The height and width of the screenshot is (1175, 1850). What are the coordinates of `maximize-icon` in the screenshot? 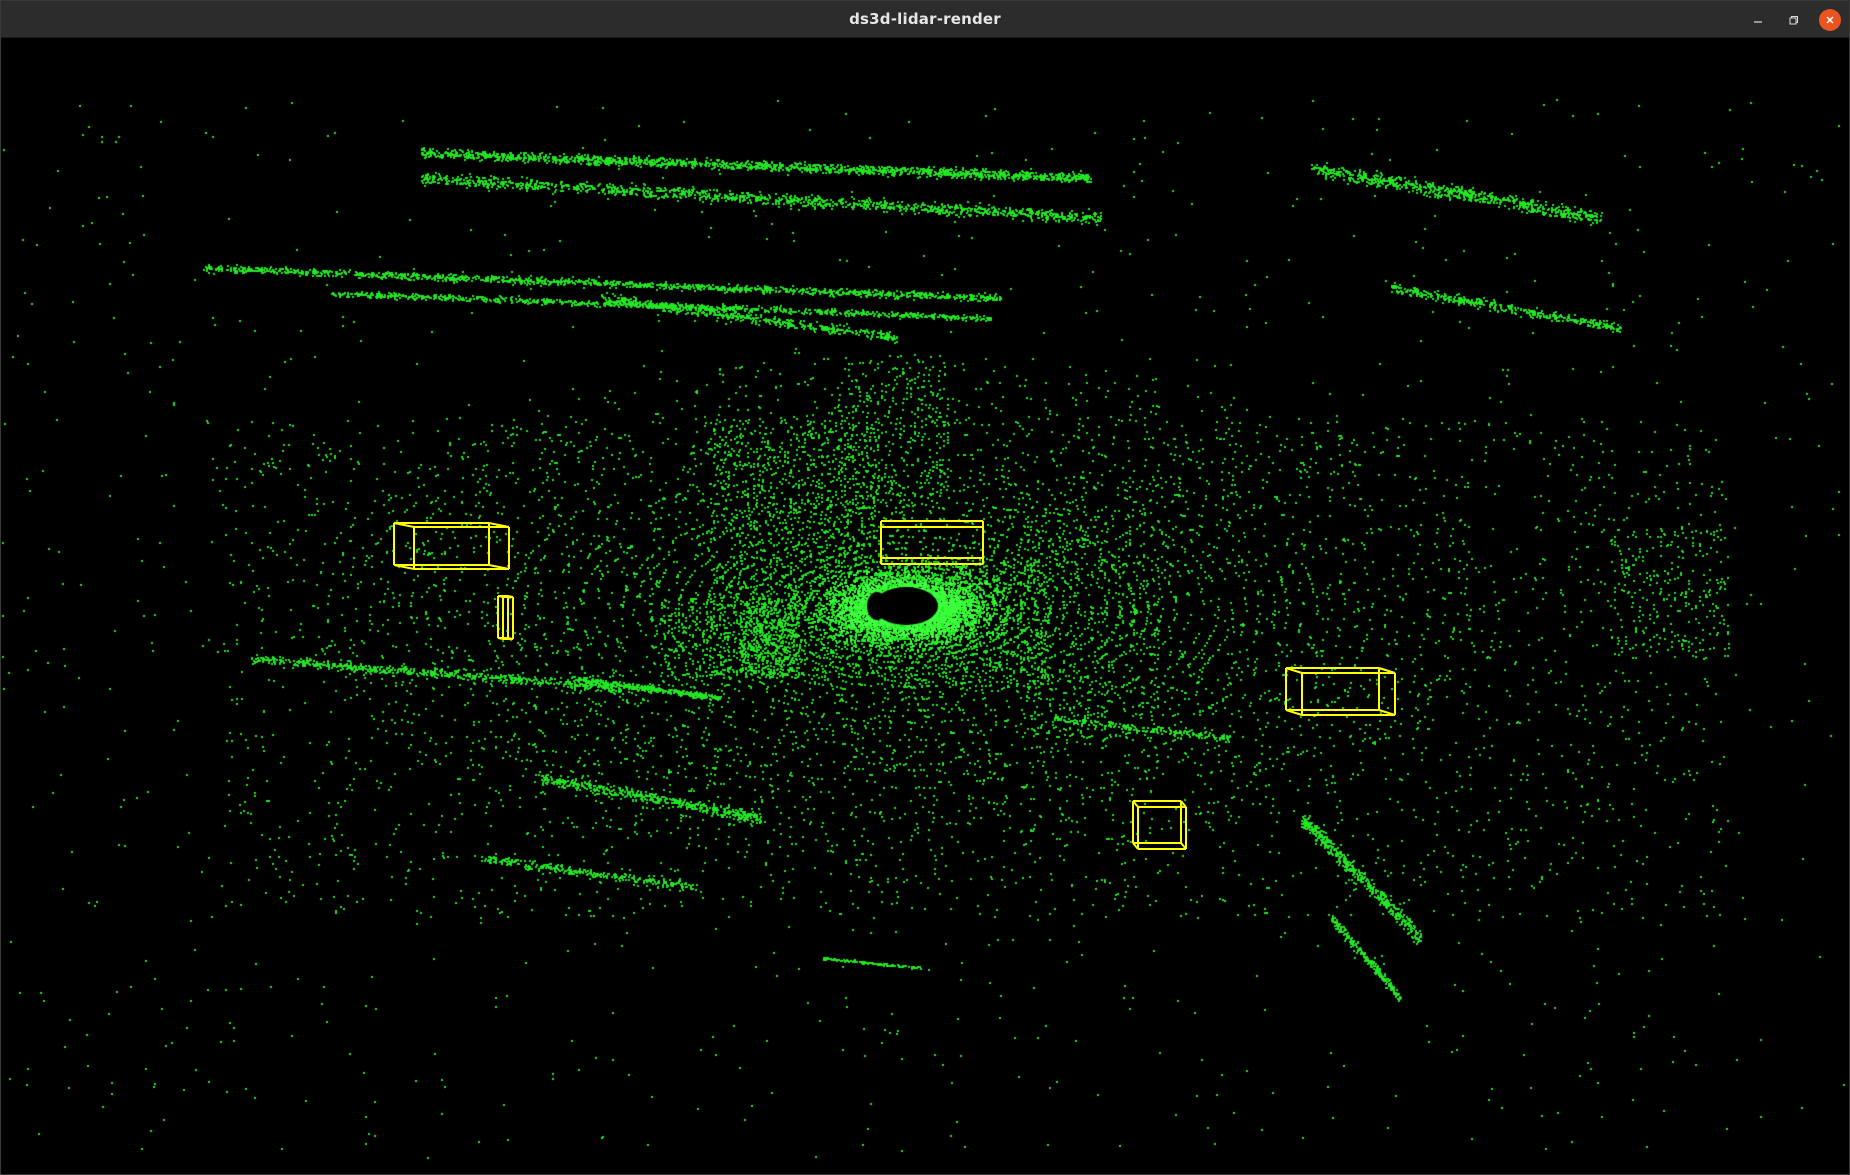 It's located at (1793, 19).